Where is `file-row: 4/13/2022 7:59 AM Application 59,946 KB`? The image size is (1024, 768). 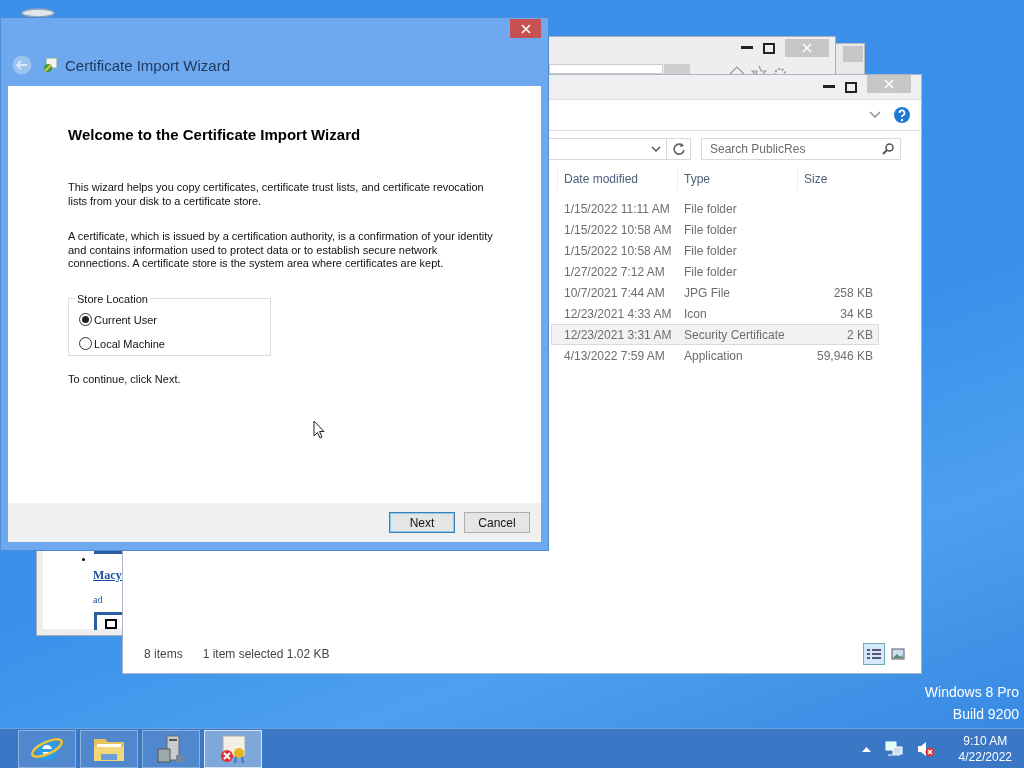 file-row: 4/13/2022 7:59 AM Application 59,946 KB is located at coordinates (715, 355).